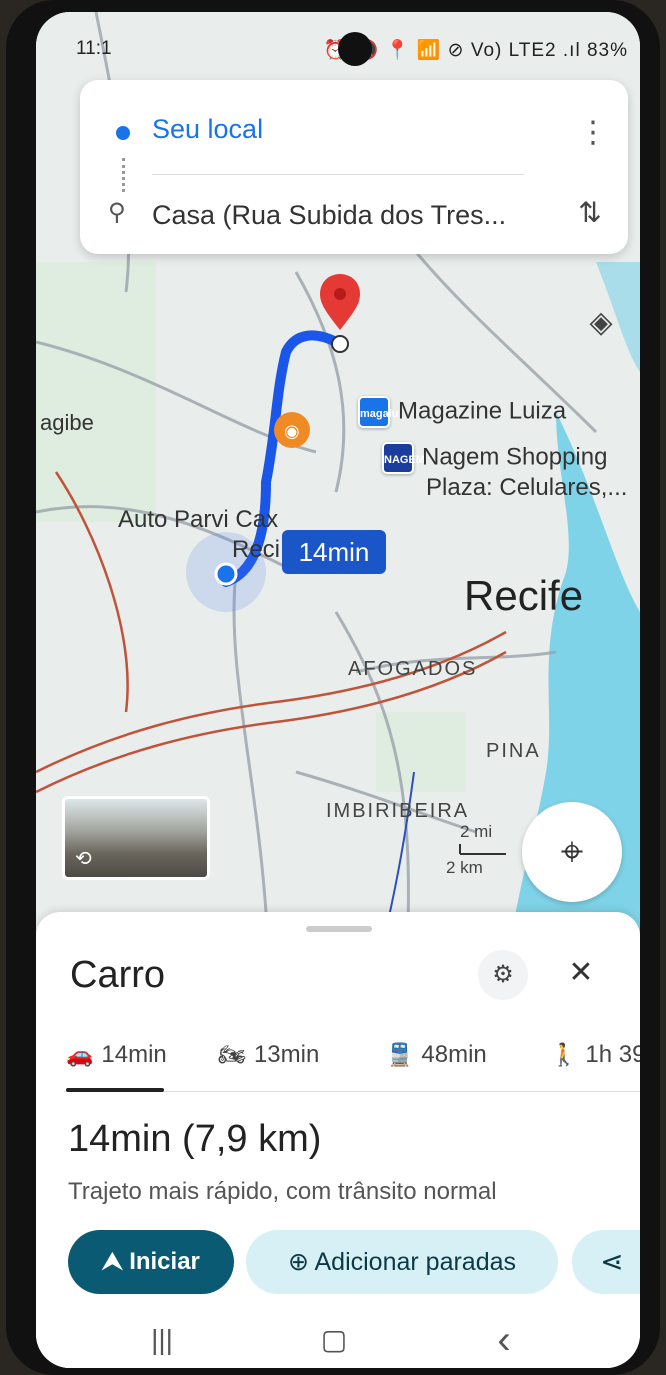 This screenshot has height=1375, width=666. What do you see at coordinates (581, 973) in the screenshot?
I see `close-icon: ✕` at bounding box center [581, 973].